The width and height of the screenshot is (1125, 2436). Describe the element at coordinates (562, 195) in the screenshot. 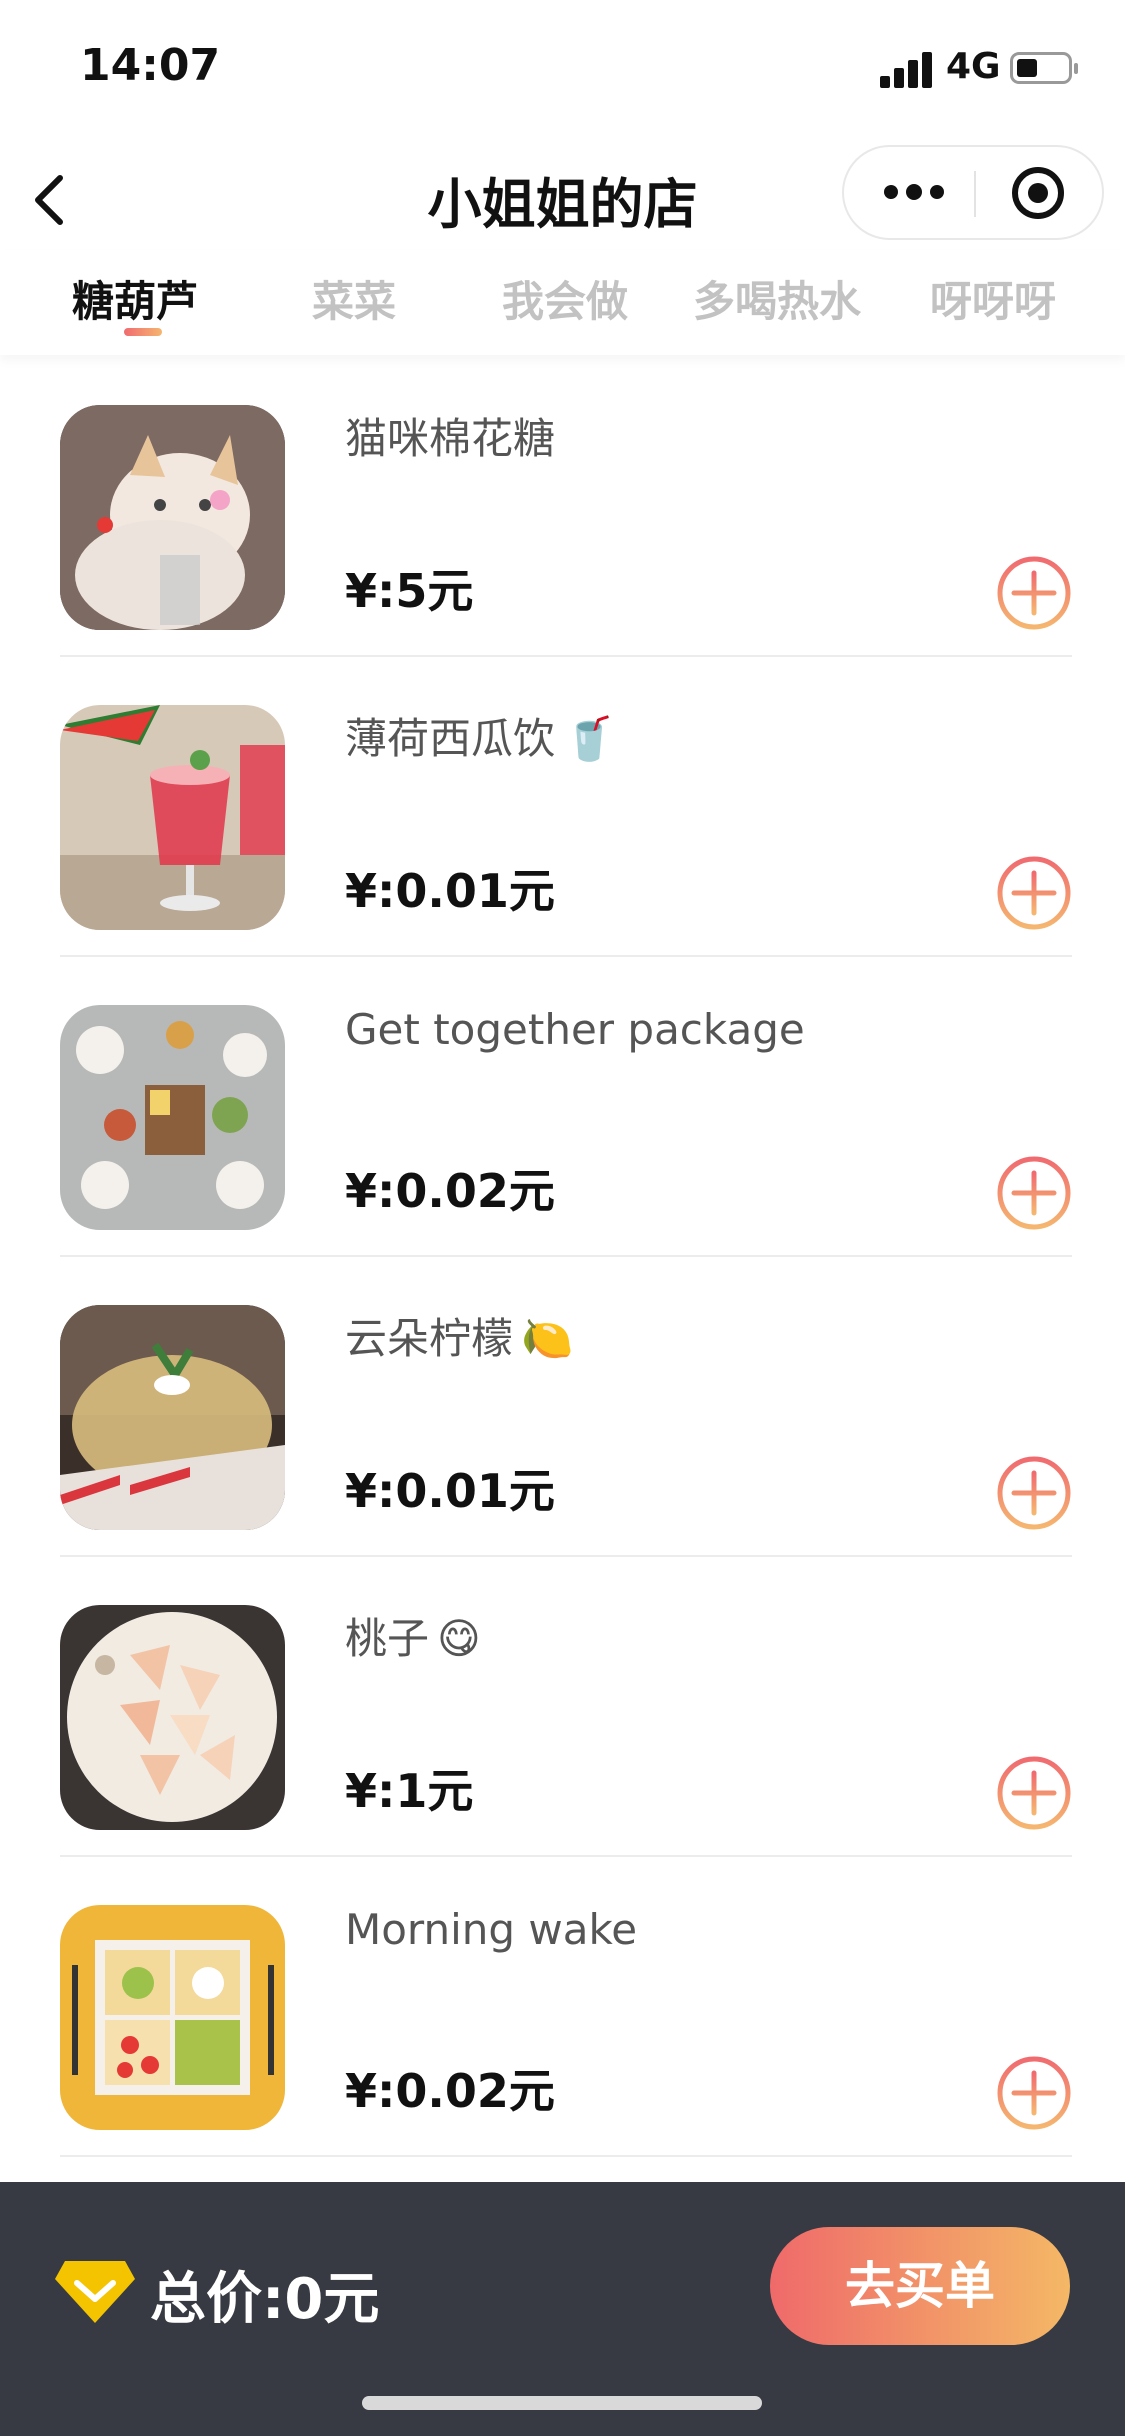

I see `navigation-bar: 小姐姐的店` at that location.